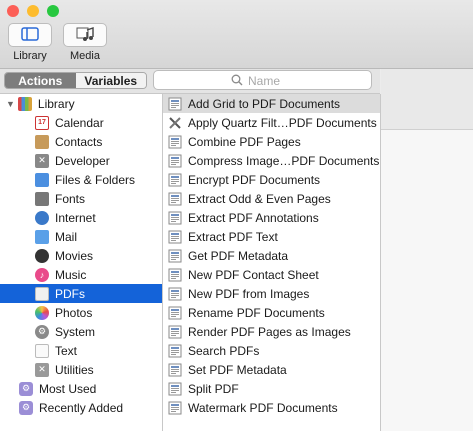 The width and height of the screenshot is (473, 431). What do you see at coordinates (81, 388) in the screenshot?
I see `sidebar-item-most-used: ⚙ Most Used` at bounding box center [81, 388].